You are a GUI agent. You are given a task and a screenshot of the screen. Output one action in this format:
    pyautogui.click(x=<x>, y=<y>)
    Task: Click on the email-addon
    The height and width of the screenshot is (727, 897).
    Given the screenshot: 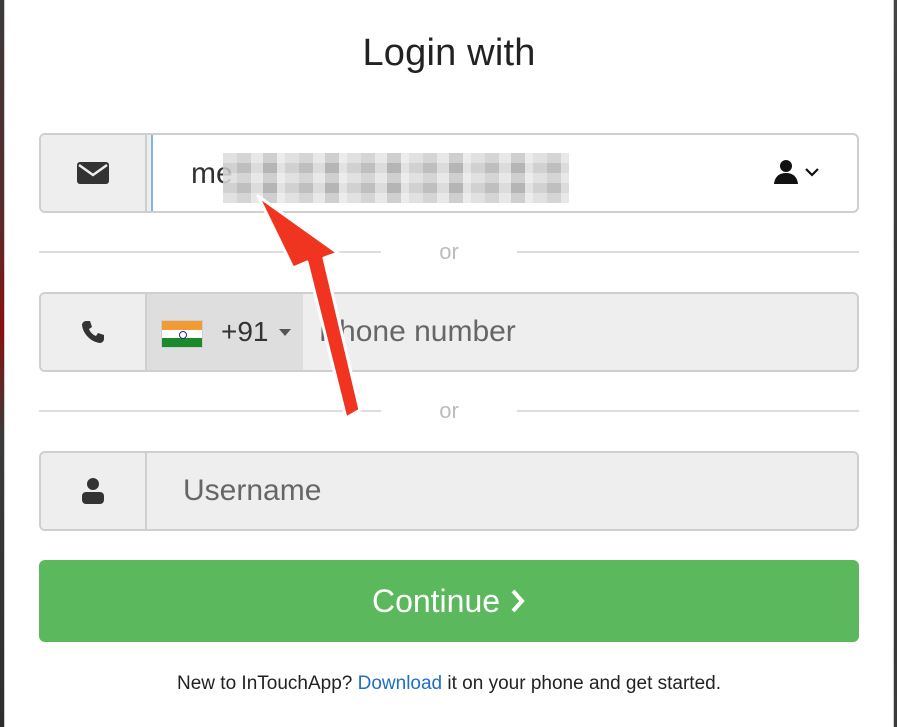 What is the action you would take?
    pyautogui.click(x=94, y=173)
    